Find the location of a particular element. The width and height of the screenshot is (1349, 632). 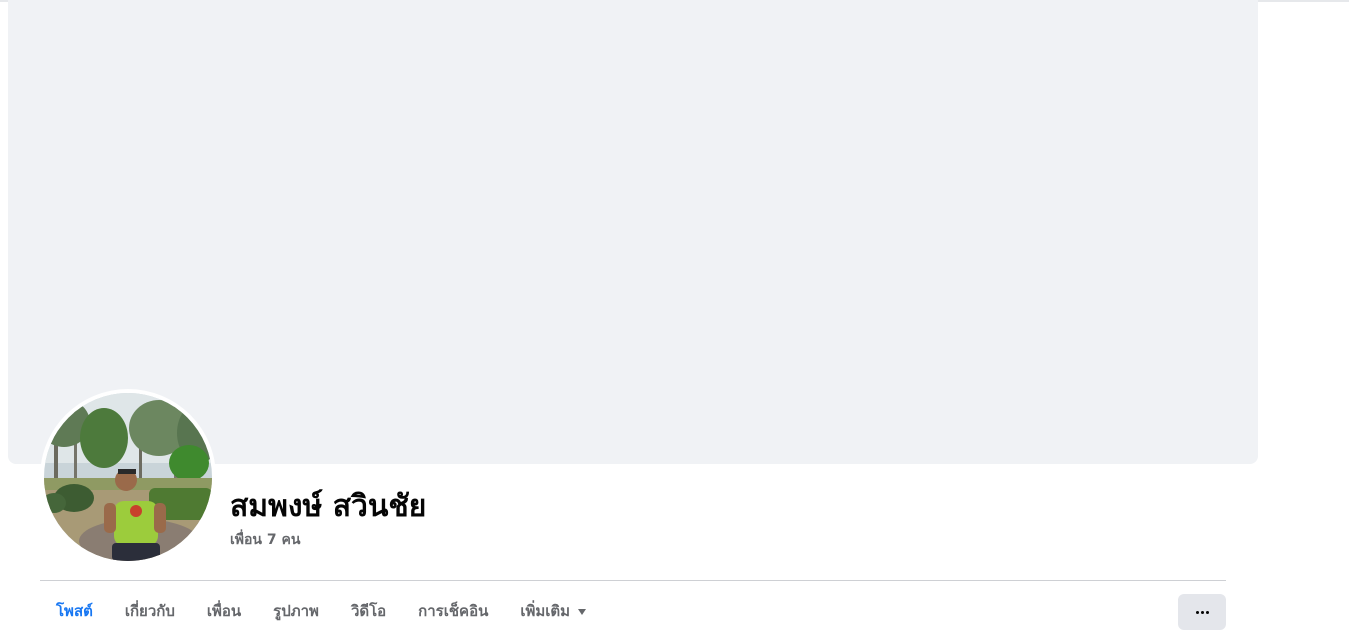

profile-photo-image is located at coordinates (128, 477).